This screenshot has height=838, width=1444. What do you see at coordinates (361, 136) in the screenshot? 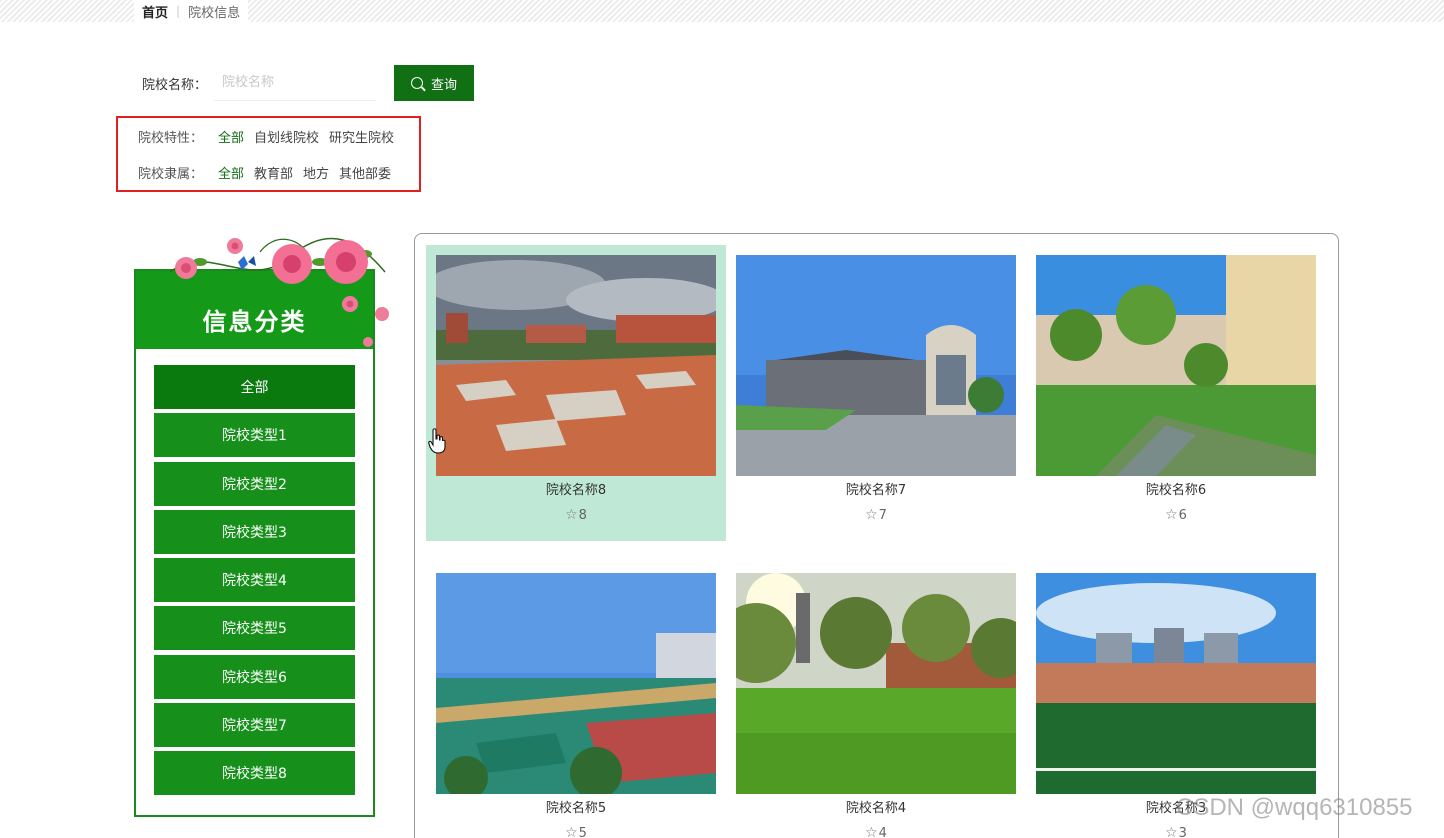
I see `filter-nature-graduate: 研究生院校` at bounding box center [361, 136].